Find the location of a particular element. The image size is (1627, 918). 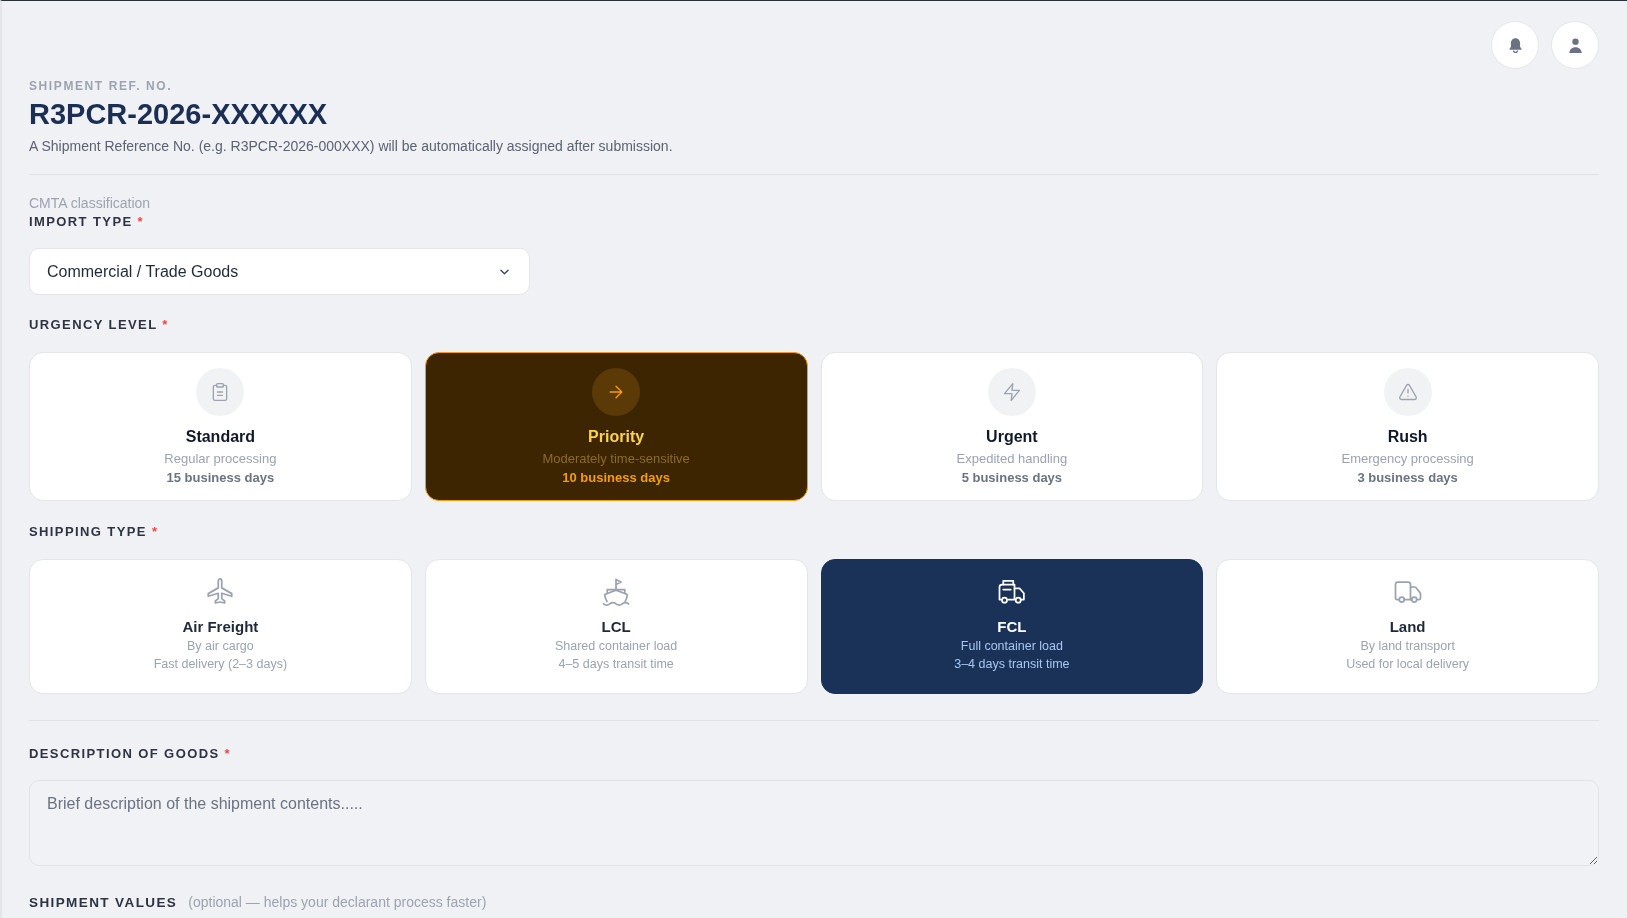

user-icon is located at coordinates (1575, 45).